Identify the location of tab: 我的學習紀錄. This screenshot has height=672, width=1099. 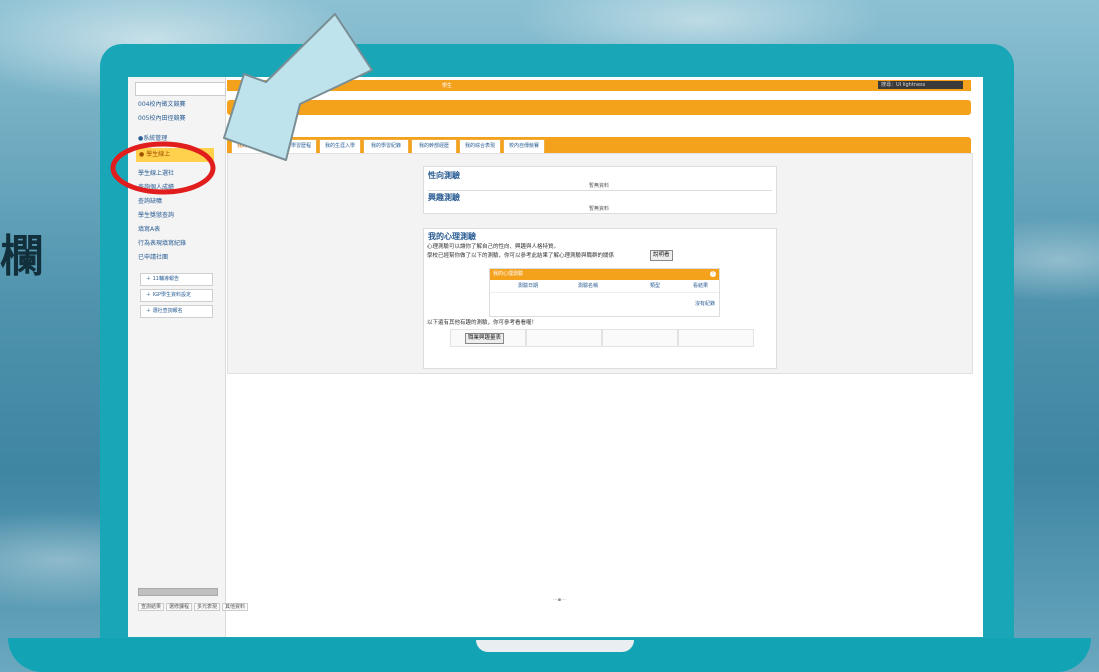
(386, 146).